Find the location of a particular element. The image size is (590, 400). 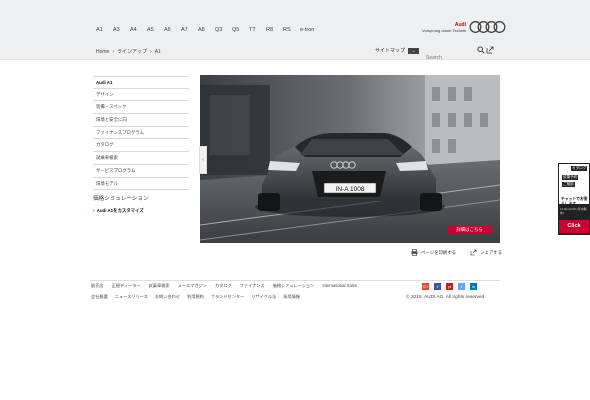

sidebar-item-environment: 環境と安全に向 is located at coordinates (141, 120).